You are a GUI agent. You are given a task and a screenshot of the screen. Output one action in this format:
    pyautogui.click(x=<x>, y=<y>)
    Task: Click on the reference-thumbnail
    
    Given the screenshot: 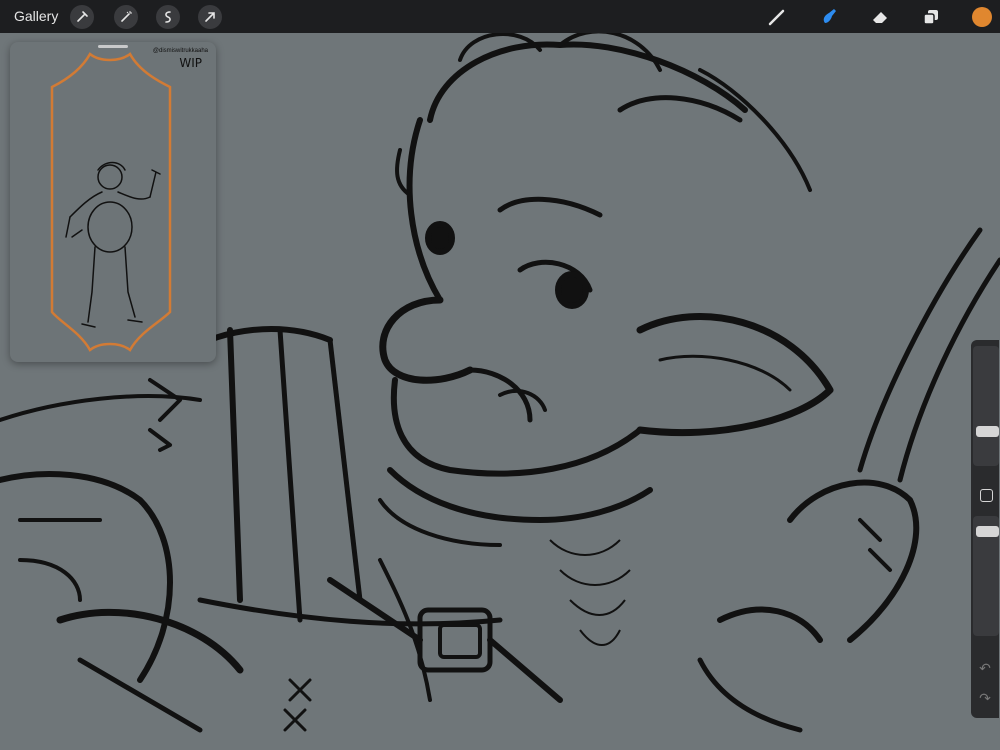 What is the action you would take?
    pyautogui.click(x=111, y=202)
    